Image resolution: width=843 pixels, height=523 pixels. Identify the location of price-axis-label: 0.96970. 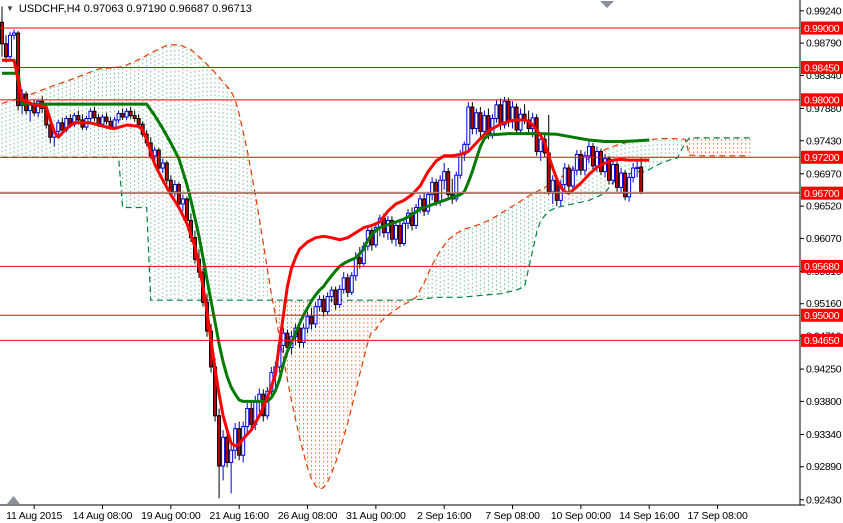
(824, 174).